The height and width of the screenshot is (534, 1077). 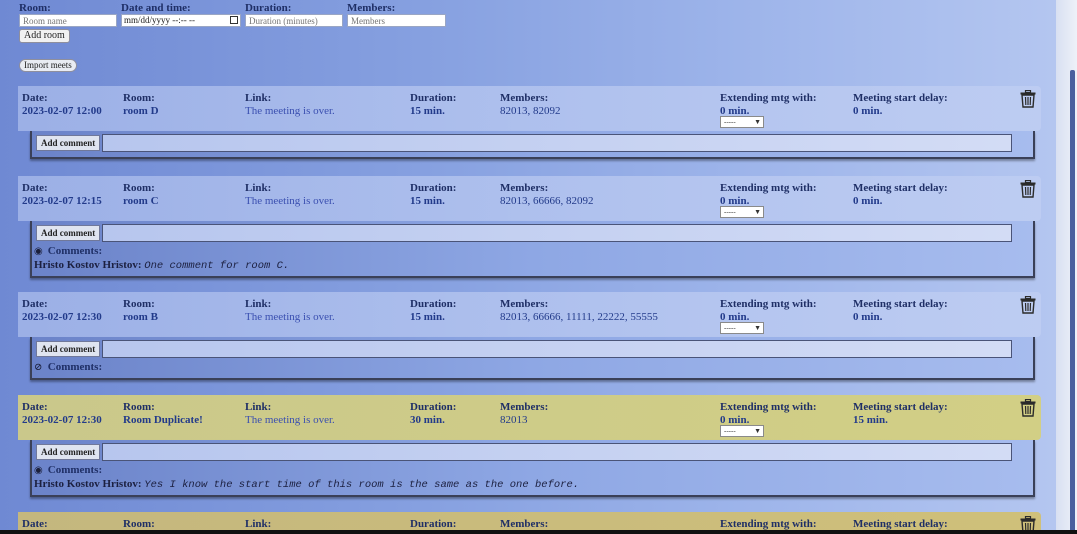 What do you see at coordinates (1072, 302) in the screenshot?
I see `scrollbar-thumb` at bounding box center [1072, 302].